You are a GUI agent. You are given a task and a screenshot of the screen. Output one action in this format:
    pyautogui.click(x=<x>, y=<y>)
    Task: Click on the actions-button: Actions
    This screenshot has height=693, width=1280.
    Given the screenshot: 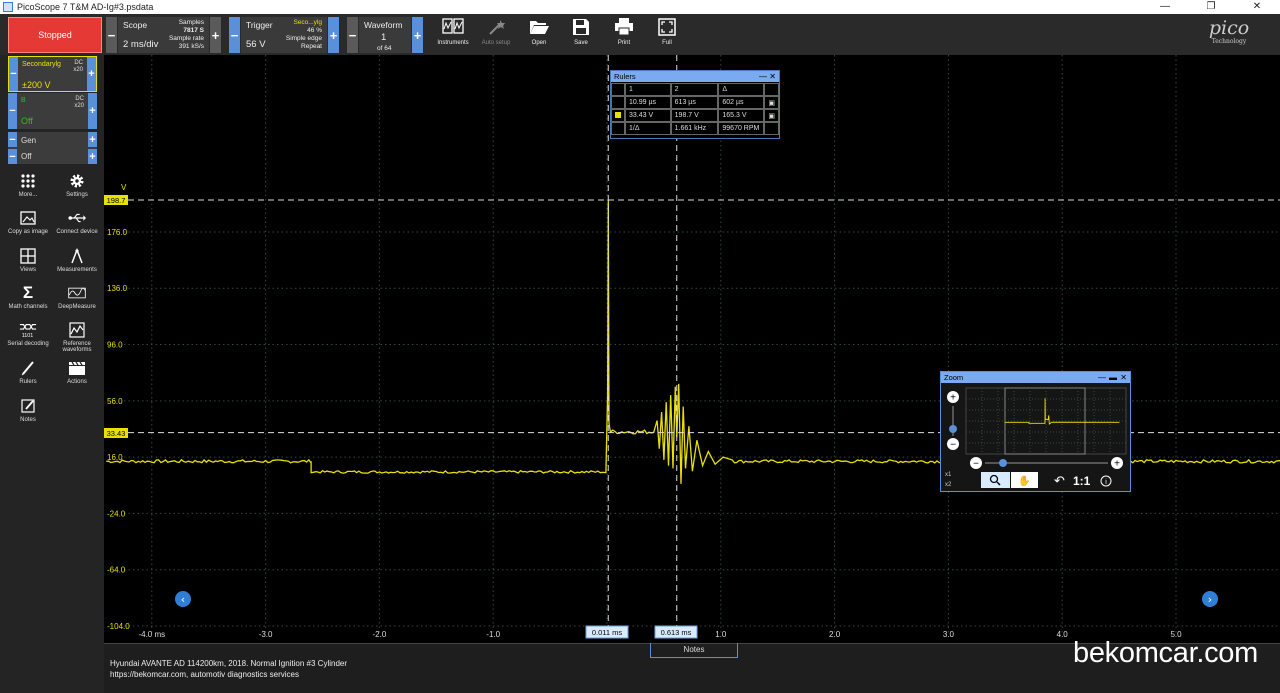 What is the action you would take?
    pyautogui.click(x=77, y=372)
    